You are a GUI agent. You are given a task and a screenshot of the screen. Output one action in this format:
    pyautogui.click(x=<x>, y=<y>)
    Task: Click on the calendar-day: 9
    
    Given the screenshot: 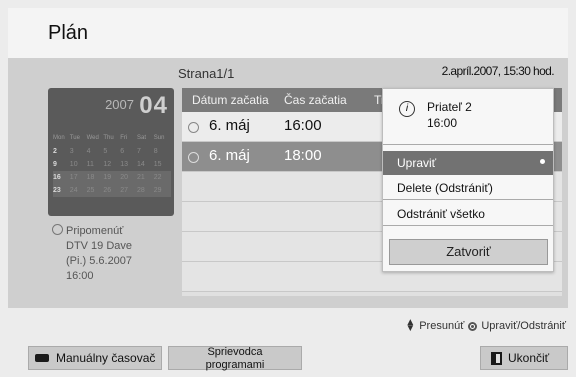 What is the action you would take?
    pyautogui.click(x=55, y=164)
    